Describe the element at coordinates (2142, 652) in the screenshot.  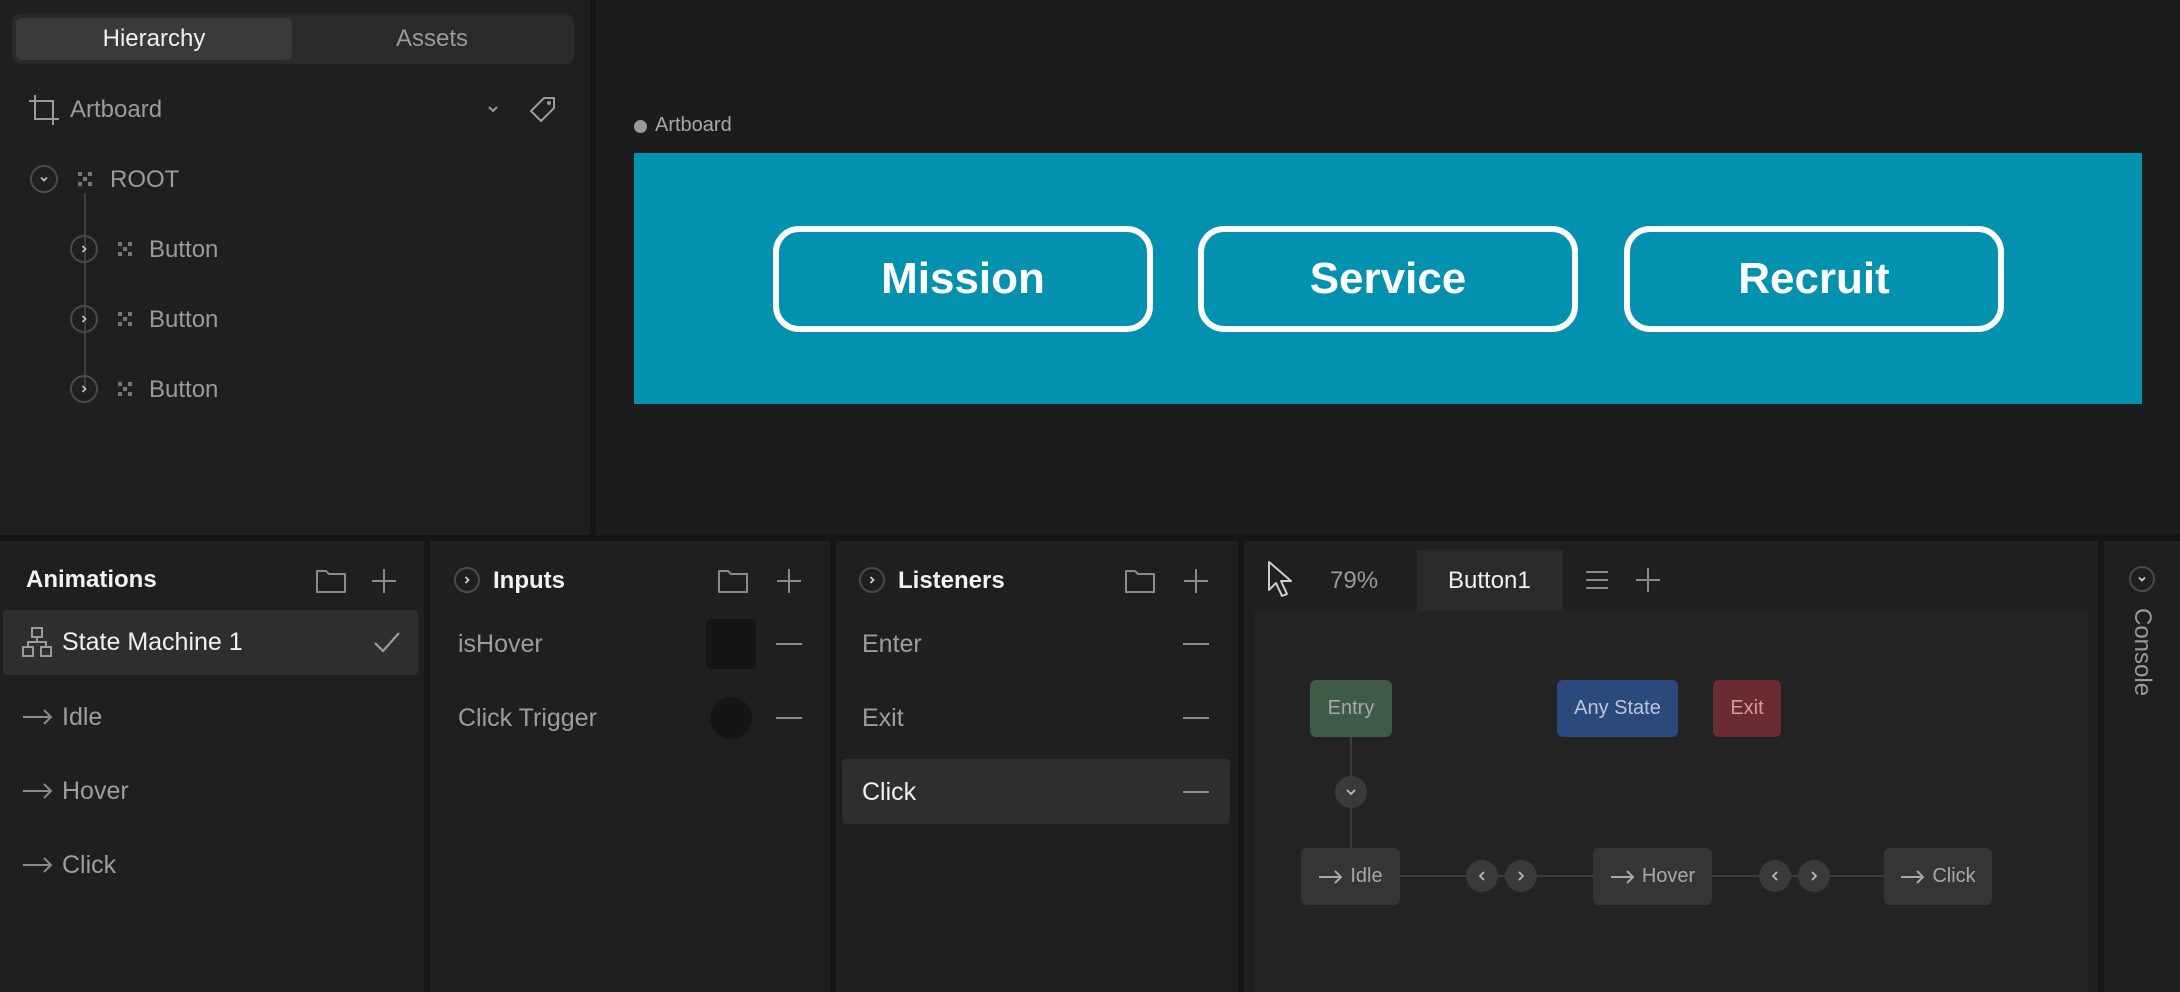
I see `console-label: Console` at that location.